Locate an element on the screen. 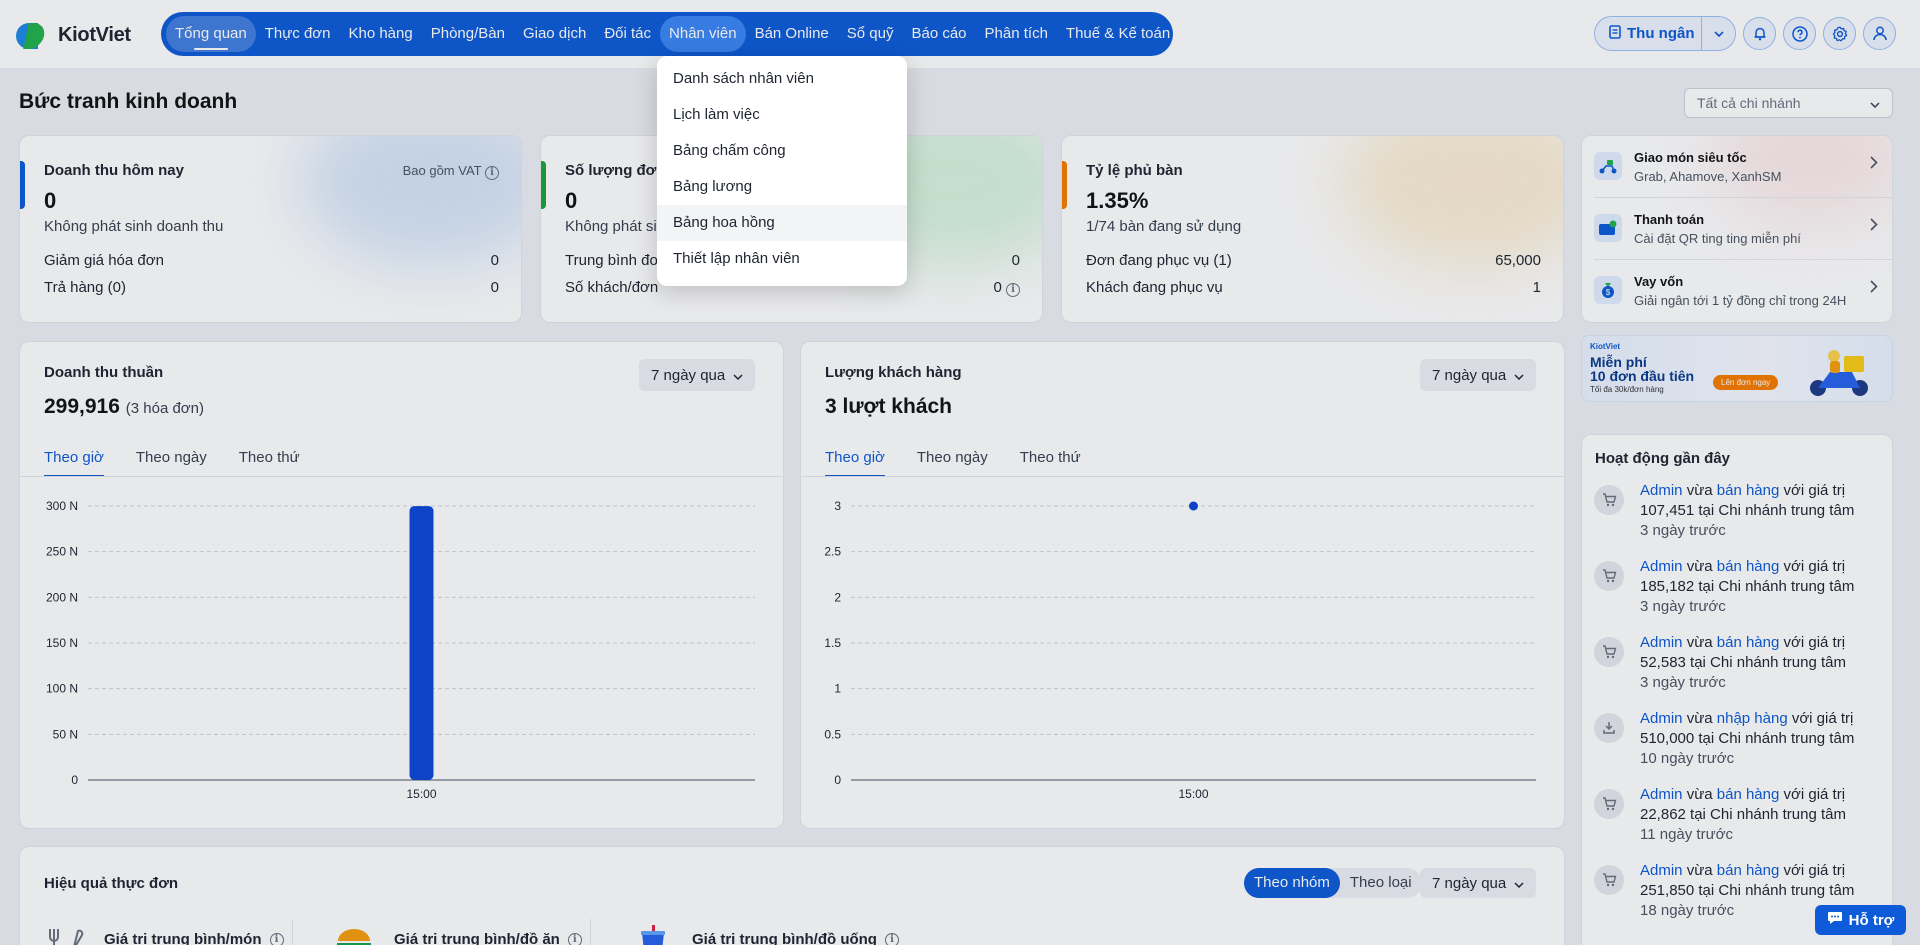 This screenshot has height=945, width=1920. nav-item-10: Phân tích is located at coordinates (1016, 34).